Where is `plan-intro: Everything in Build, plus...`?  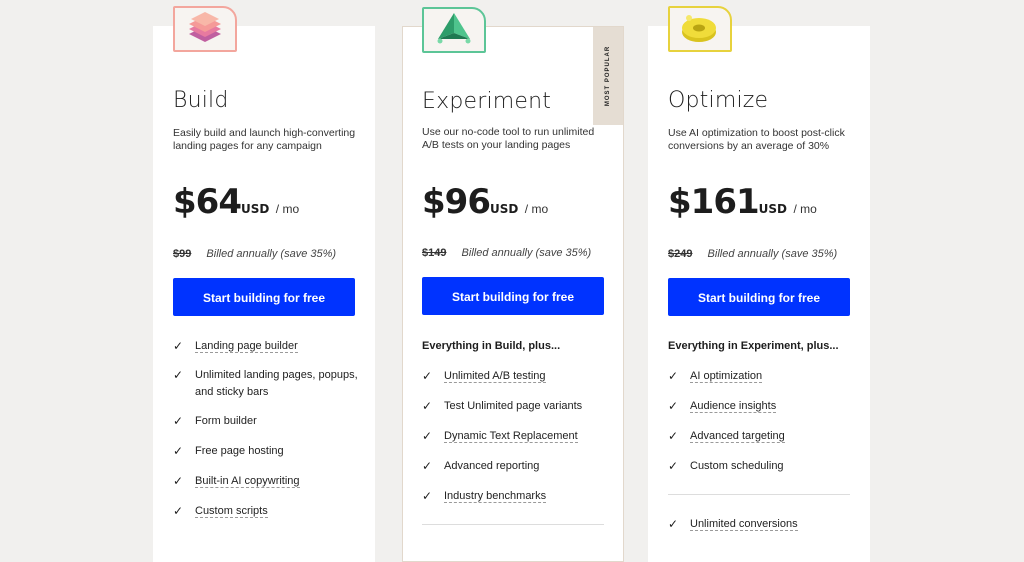
plan-intro: Everything in Build, plus... is located at coordinates (491, 346).